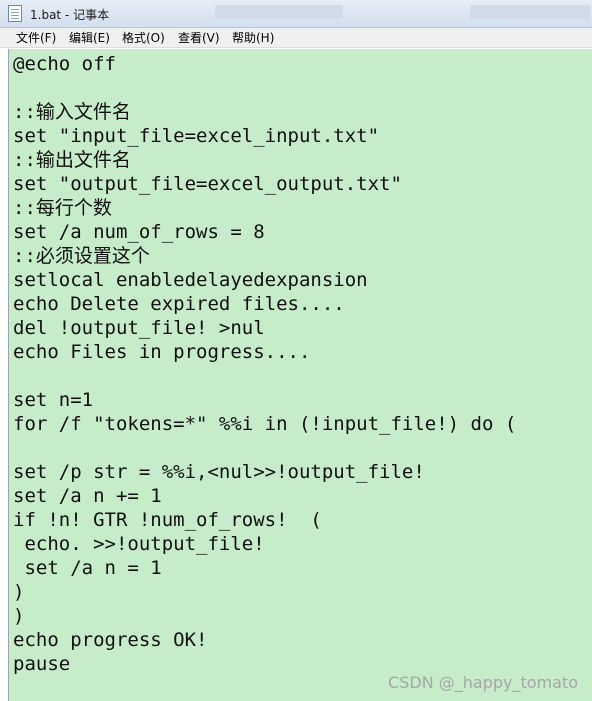 Image resolution: width=592 pixels, height=701 pixels. What do you see at coordinates (190, 280) in the screenshot?
I see `code-line: setlocal enabledelayedexpansion` at bounding box center [190, 280].